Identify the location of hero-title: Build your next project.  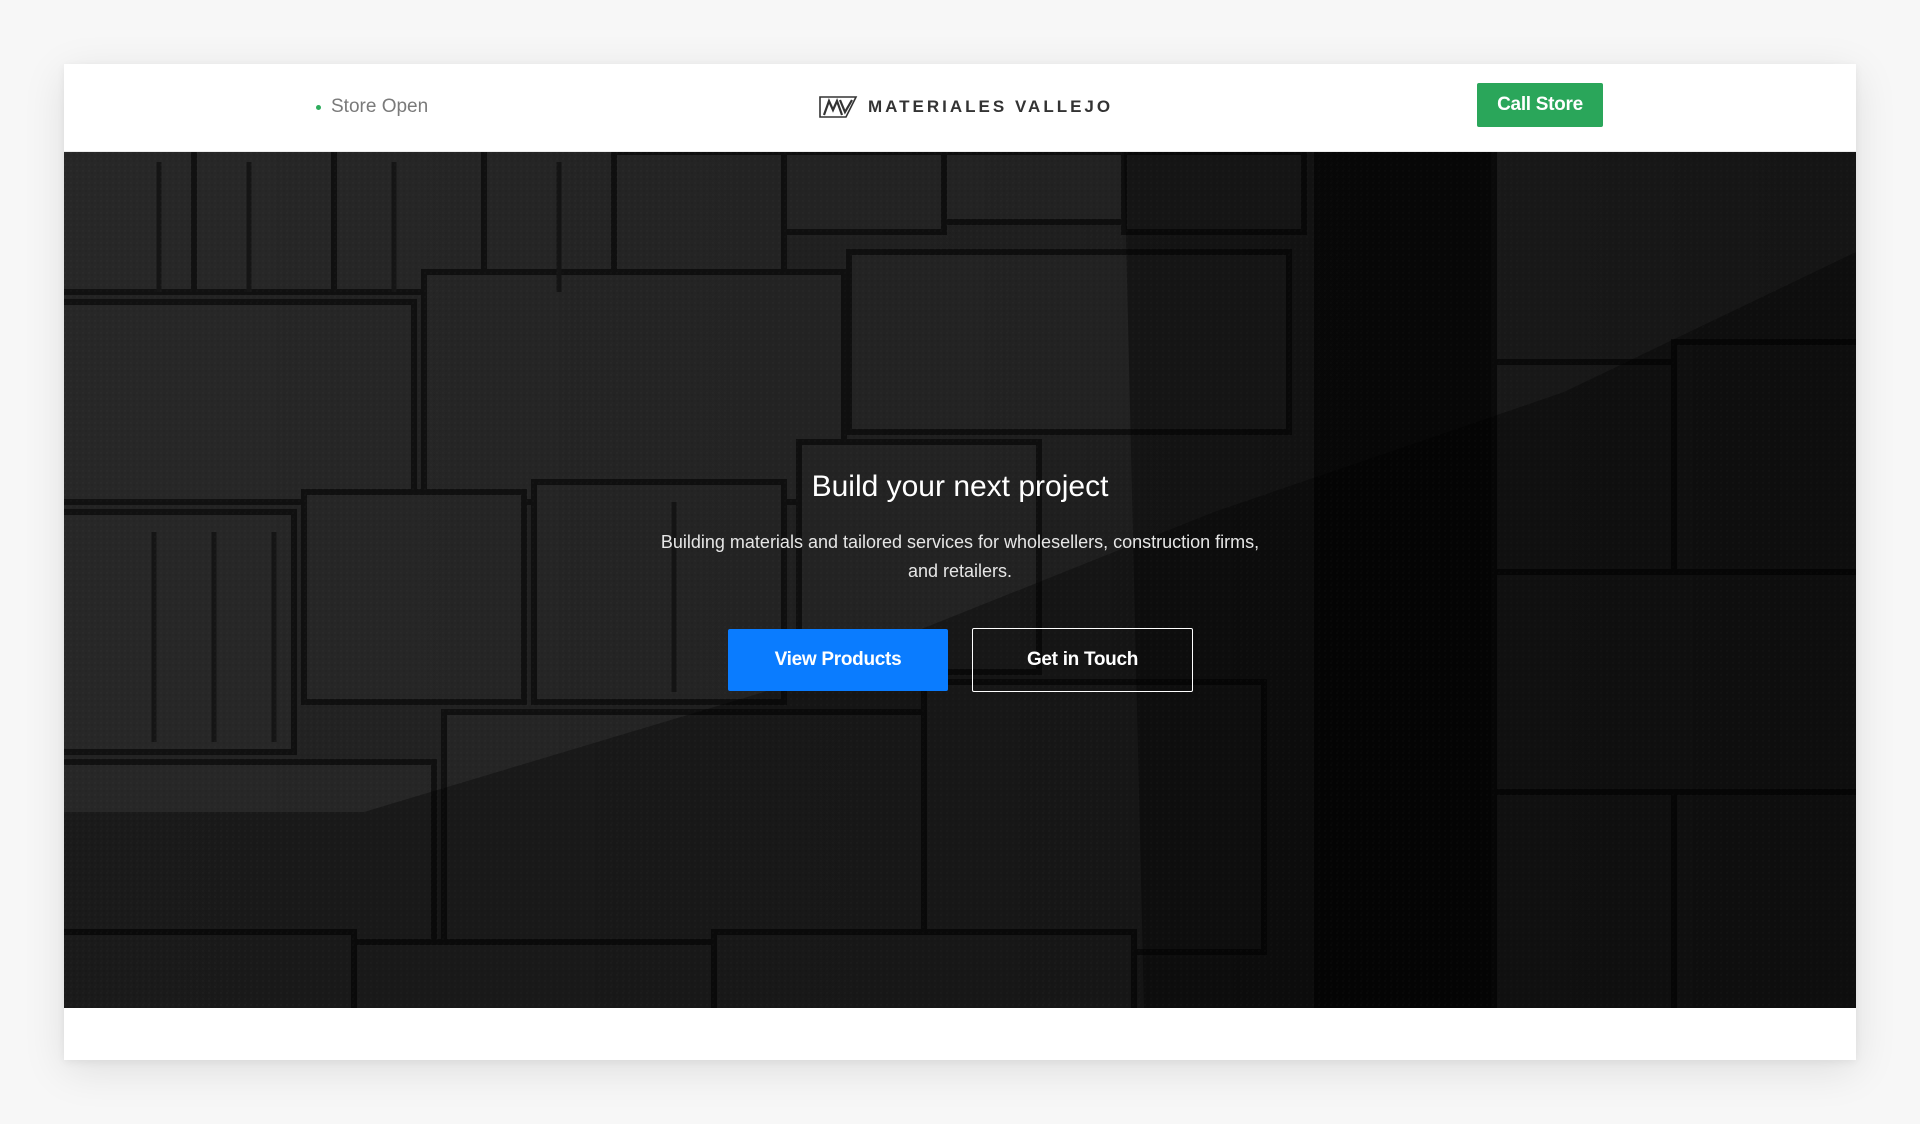
(960, 486).